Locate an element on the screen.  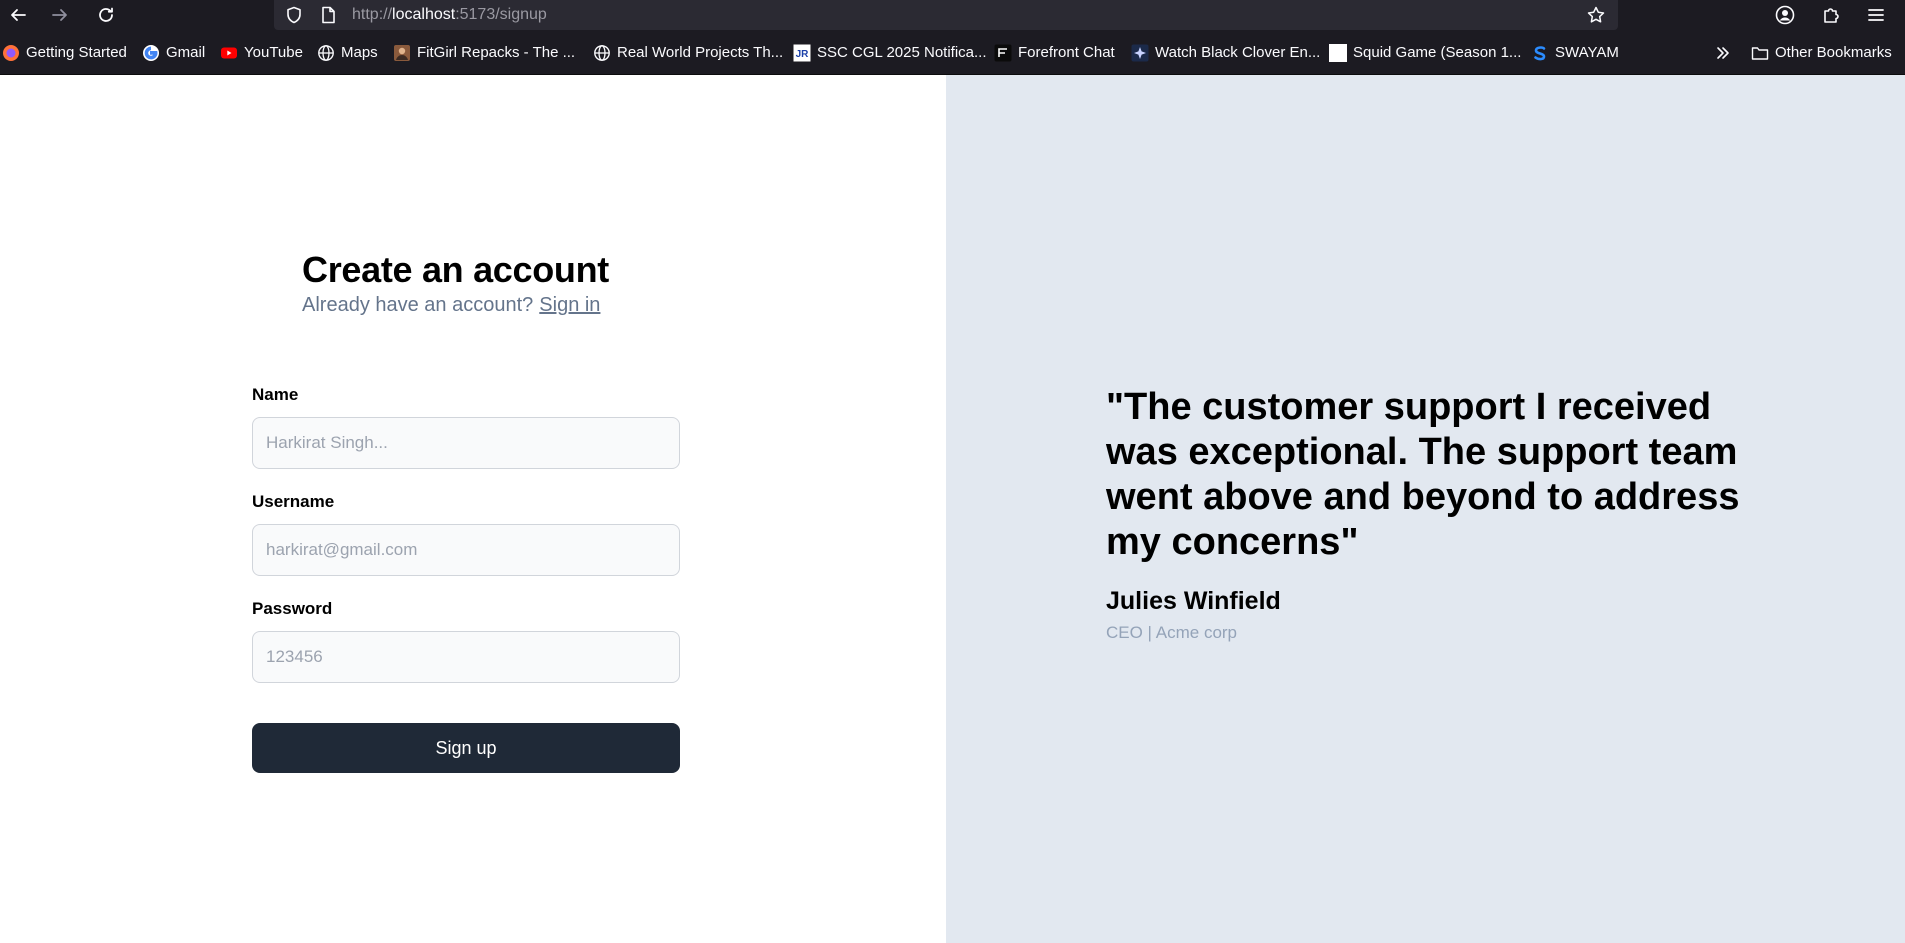
extensions-button is located at coordinates (1831, 15).